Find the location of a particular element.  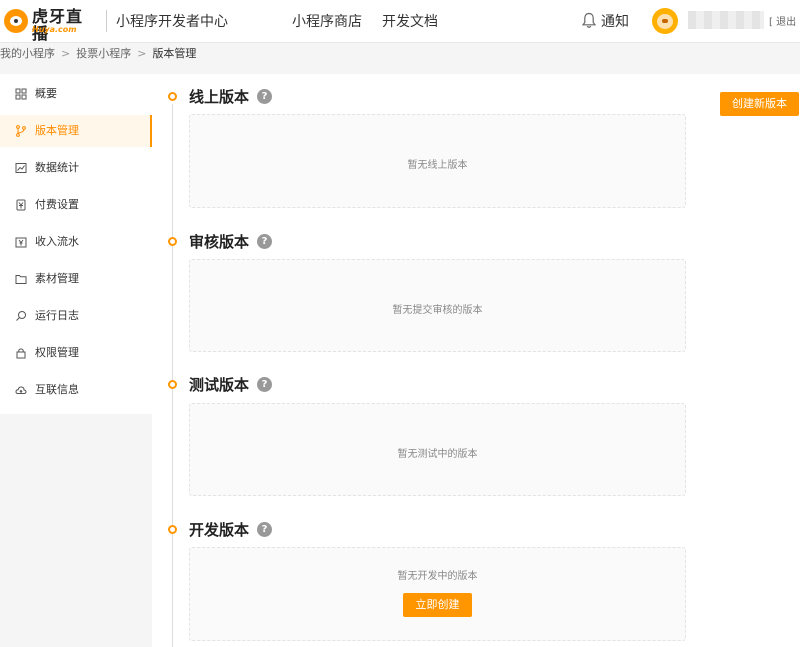

sidebar-item-label: 权限管理 is located at coordinates (57, 352).